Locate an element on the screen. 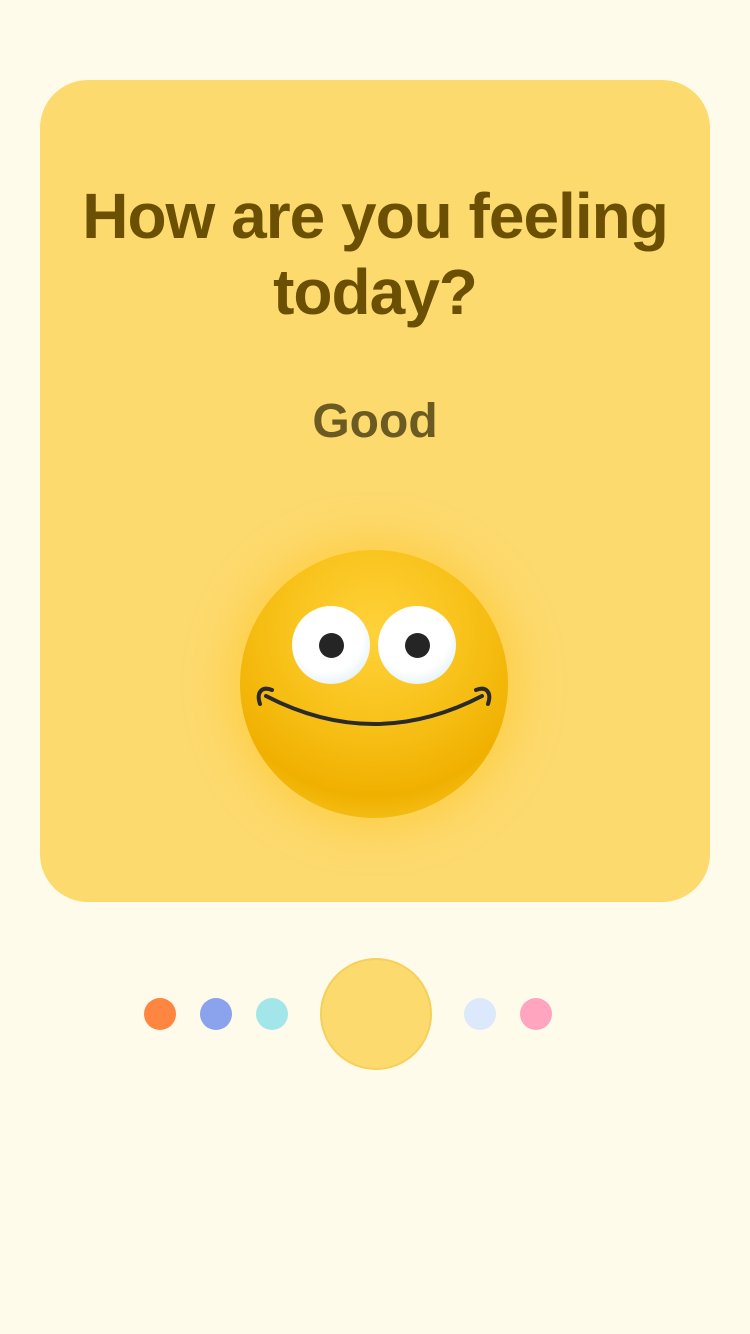 The height and width of the screenshot is (1334, 750). mood-dot-light-blue is located at coordinates (480, 1014).